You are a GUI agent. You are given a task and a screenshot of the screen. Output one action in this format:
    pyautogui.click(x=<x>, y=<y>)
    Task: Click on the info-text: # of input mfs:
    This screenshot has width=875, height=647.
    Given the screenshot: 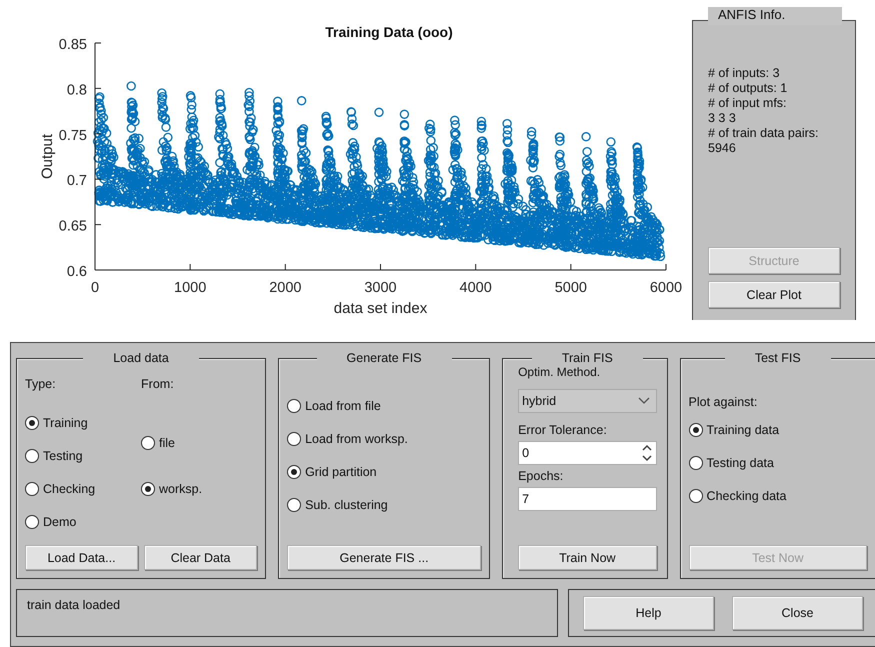 What is the action you would take?
    pyautogui.click(x=748, y=103)
    